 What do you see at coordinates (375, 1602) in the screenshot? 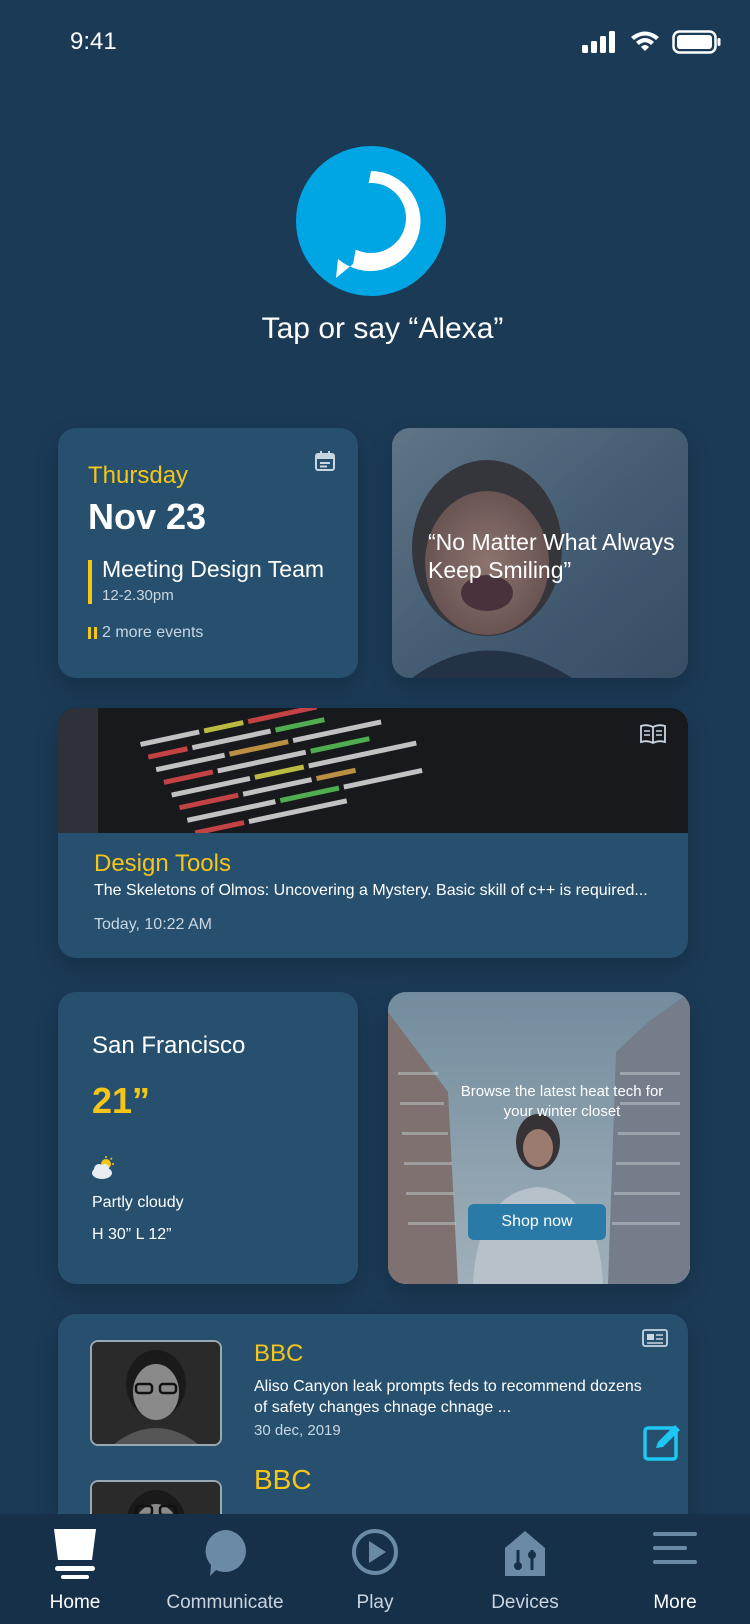
I see `nav-label-play: Play` at bounding box center [375, 1602].